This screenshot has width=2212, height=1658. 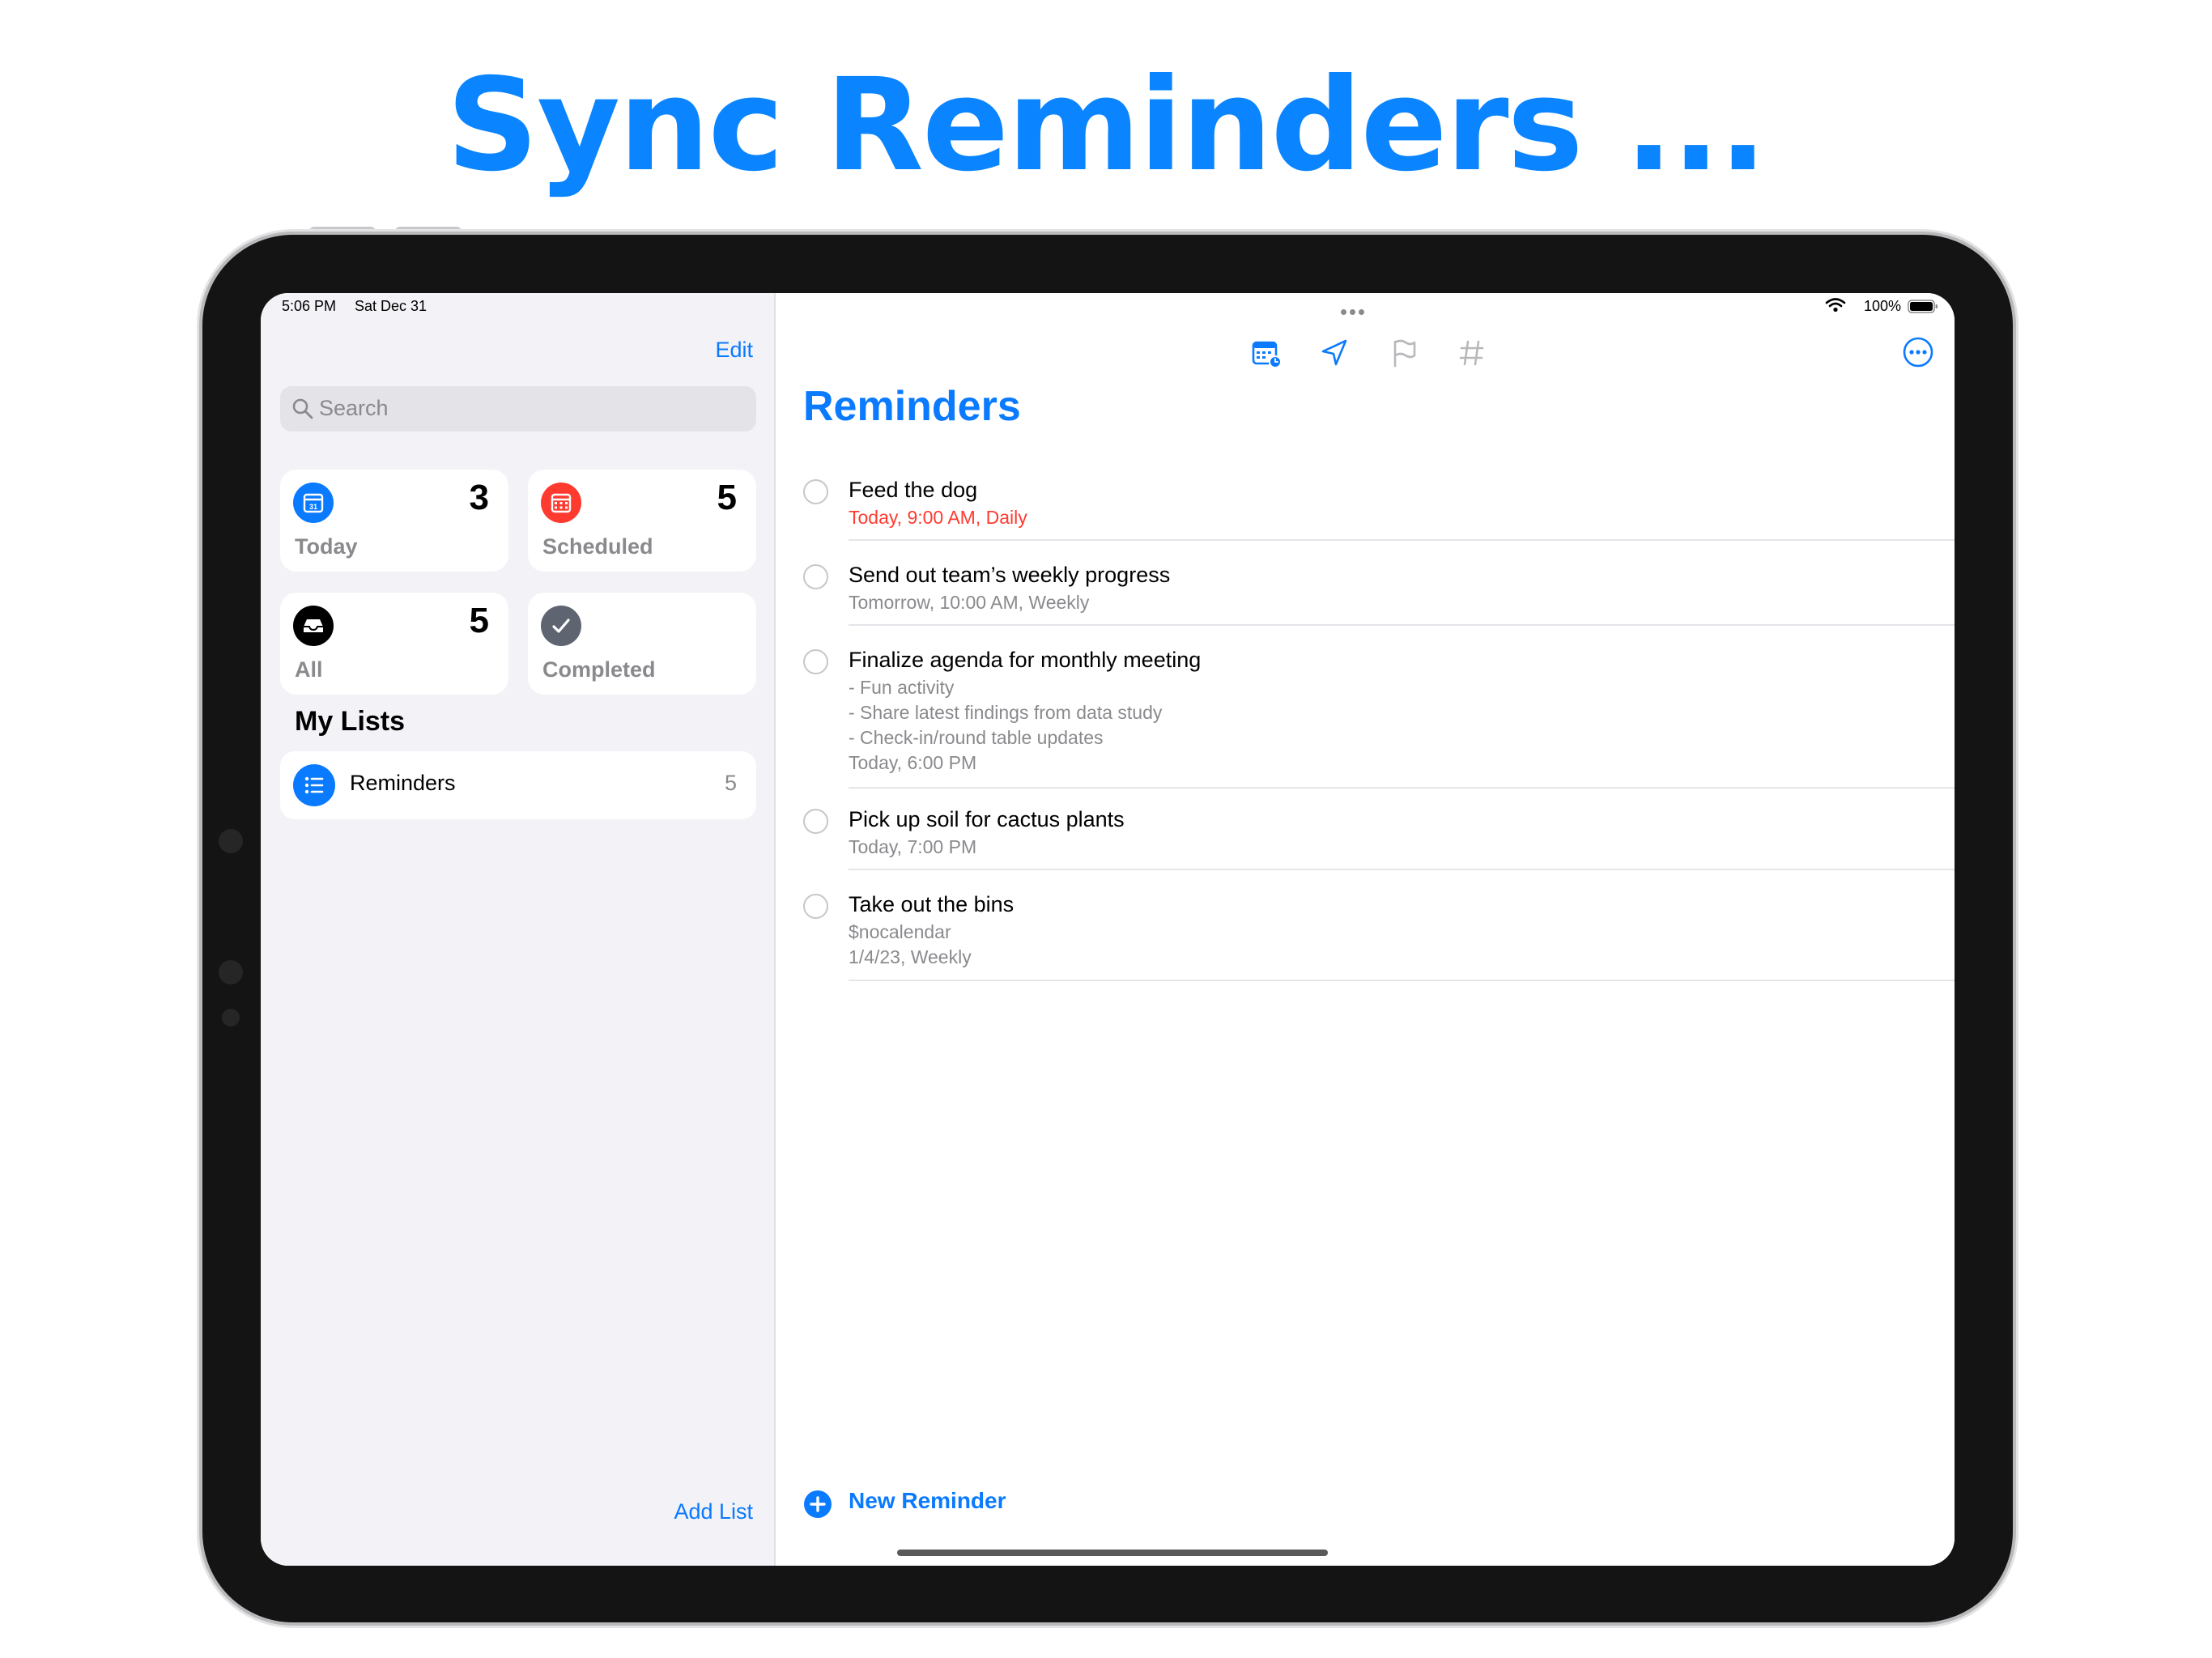 I want to click on battery-icon, so click(x=1923, y=306).